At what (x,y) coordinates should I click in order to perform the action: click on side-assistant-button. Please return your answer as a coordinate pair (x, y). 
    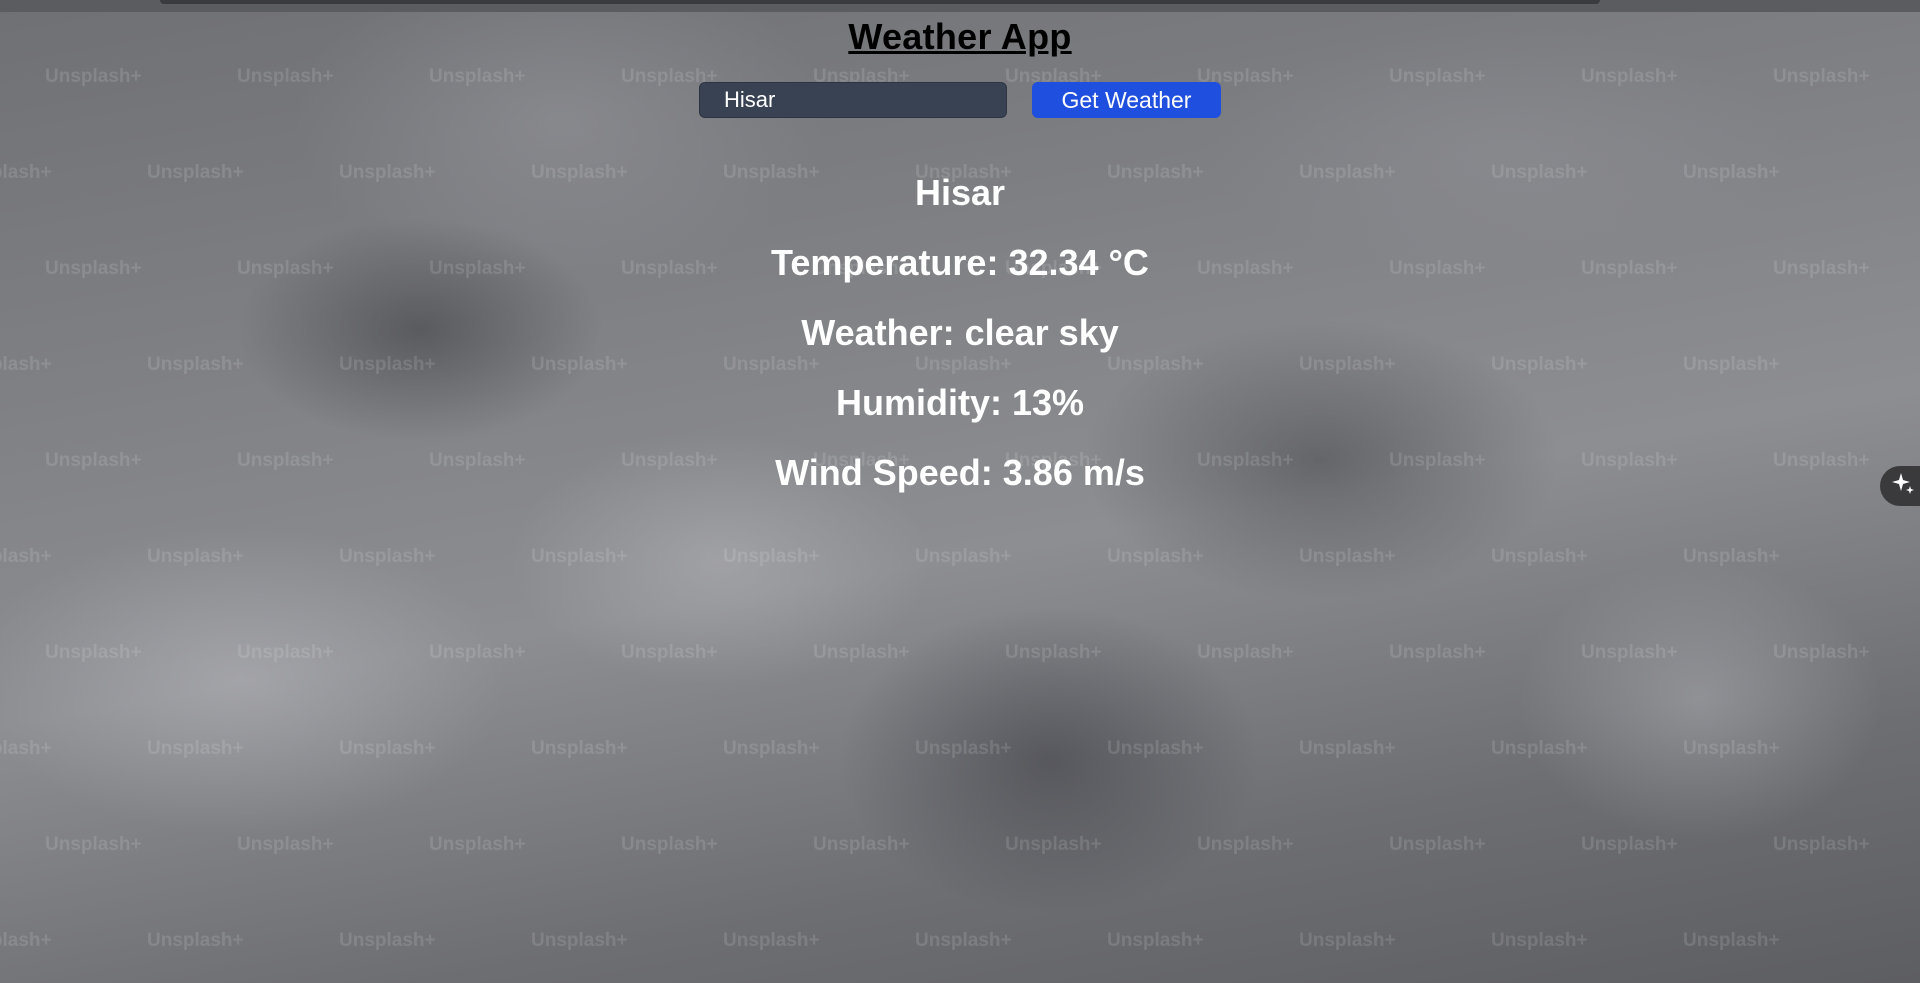
    Looking at the image, I should click on (1900, 486).